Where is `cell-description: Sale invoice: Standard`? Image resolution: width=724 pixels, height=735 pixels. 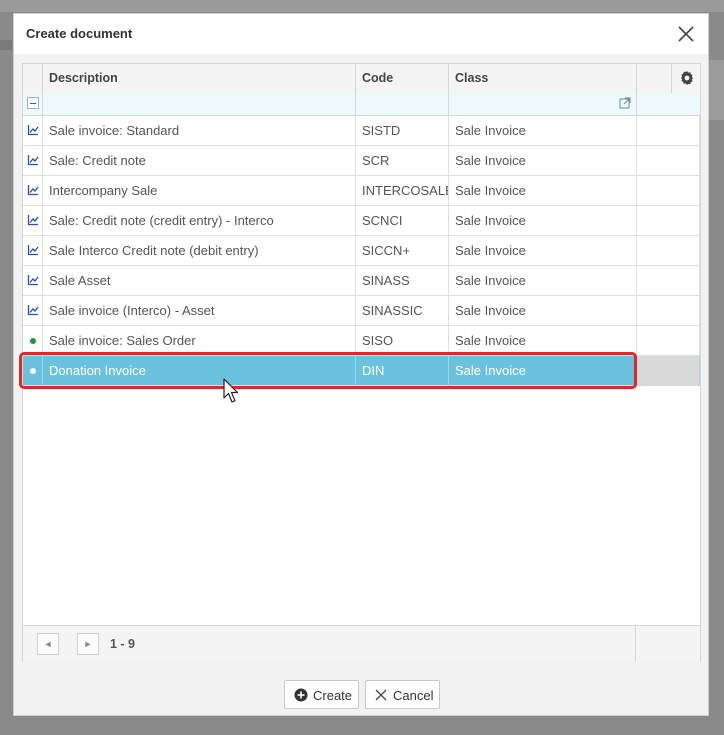
cell-description: Sale invoice: Standard is located at coordinates (199, 131).